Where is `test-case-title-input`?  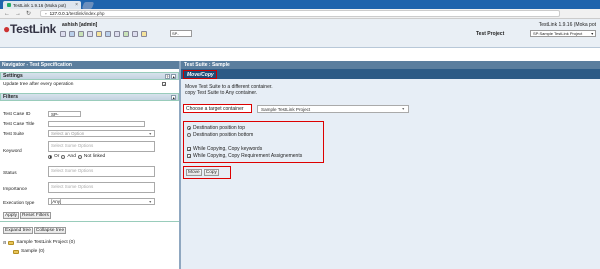 test-case-title-input is located at coordinates (96, 124).